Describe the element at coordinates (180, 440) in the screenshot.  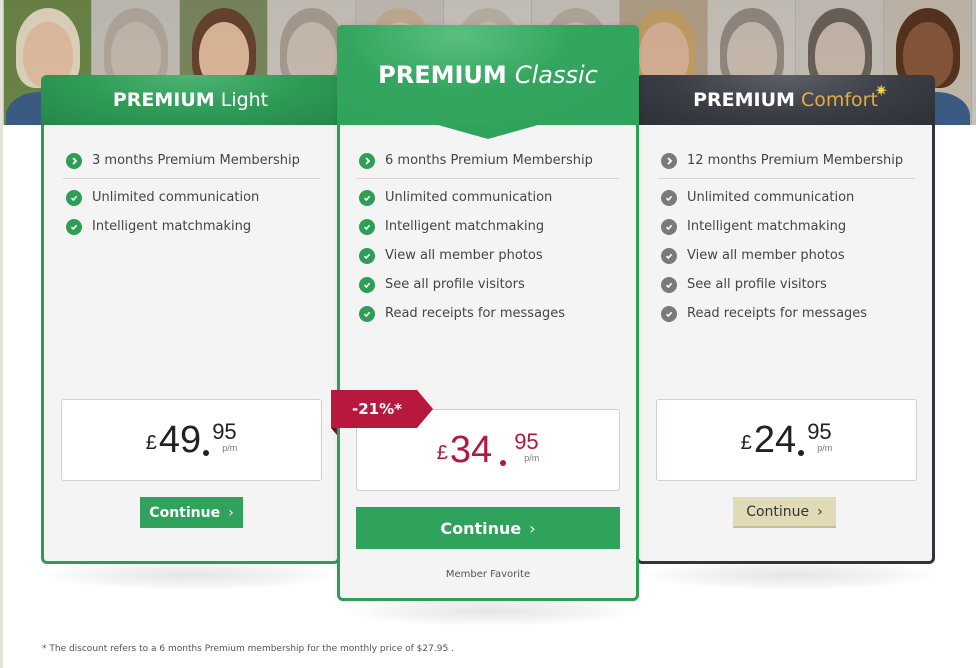
I see `price-integer: 49` at that location.